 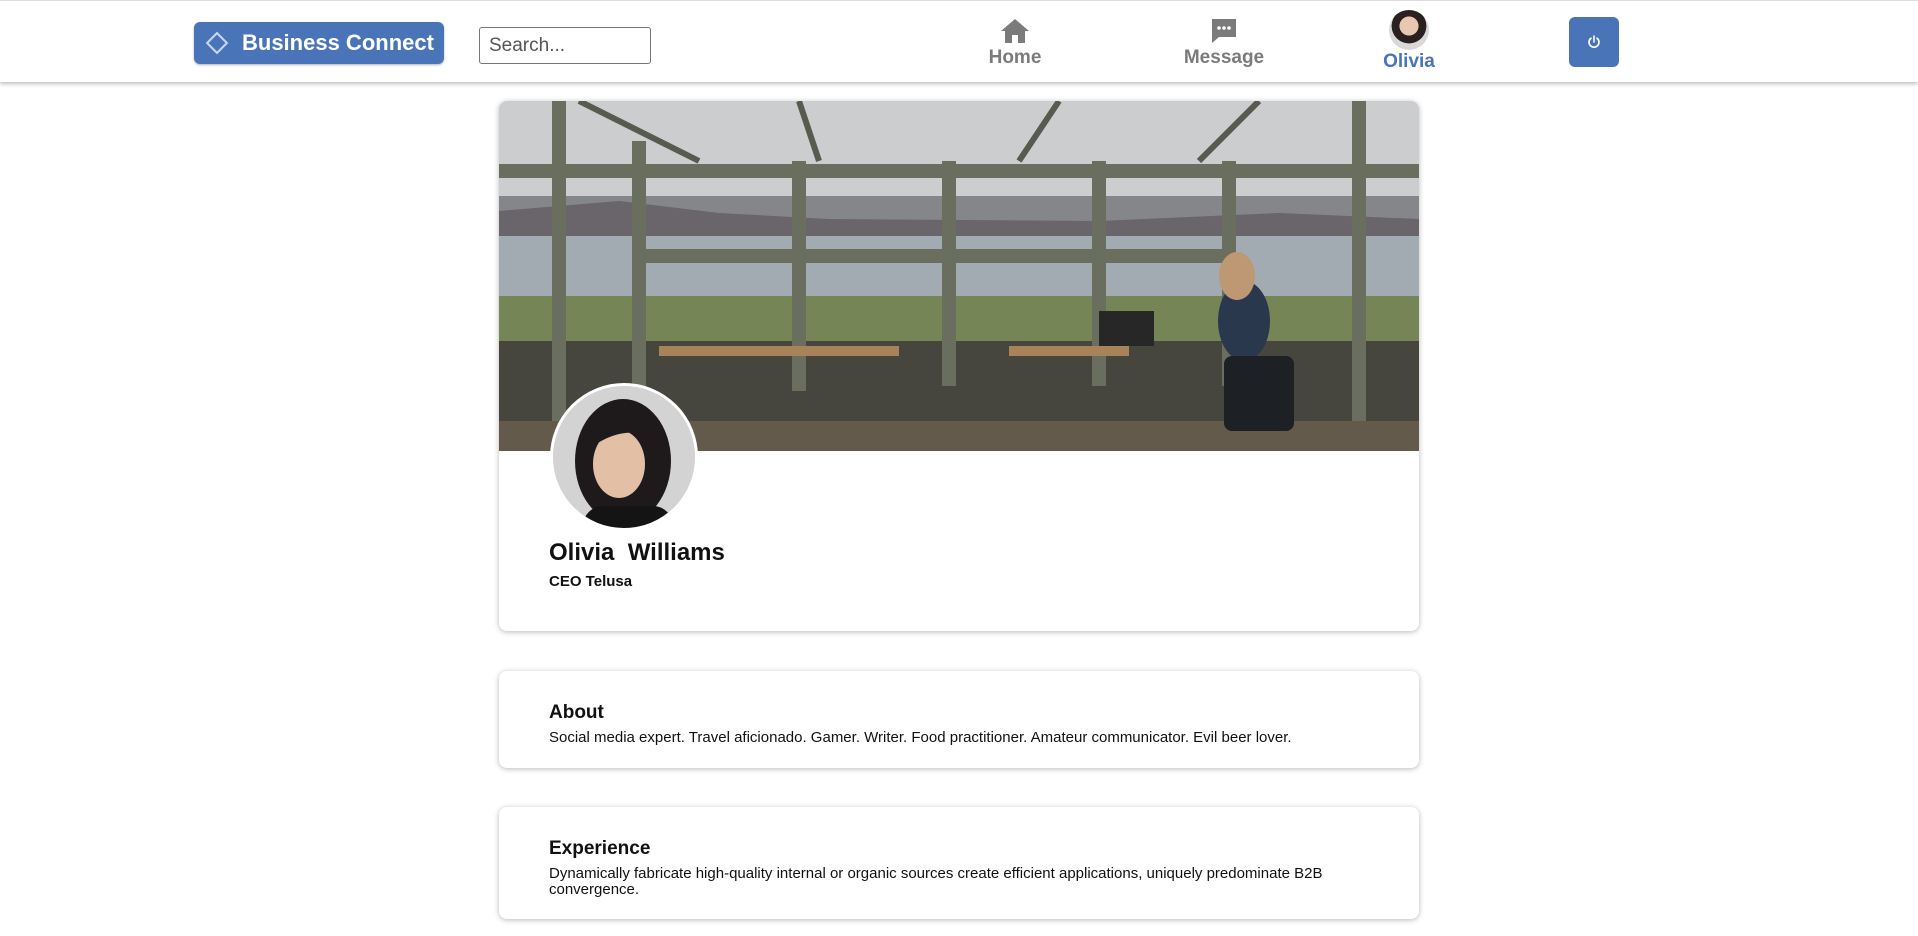 I want to click on power-icon, so click(x=1594, y=41).